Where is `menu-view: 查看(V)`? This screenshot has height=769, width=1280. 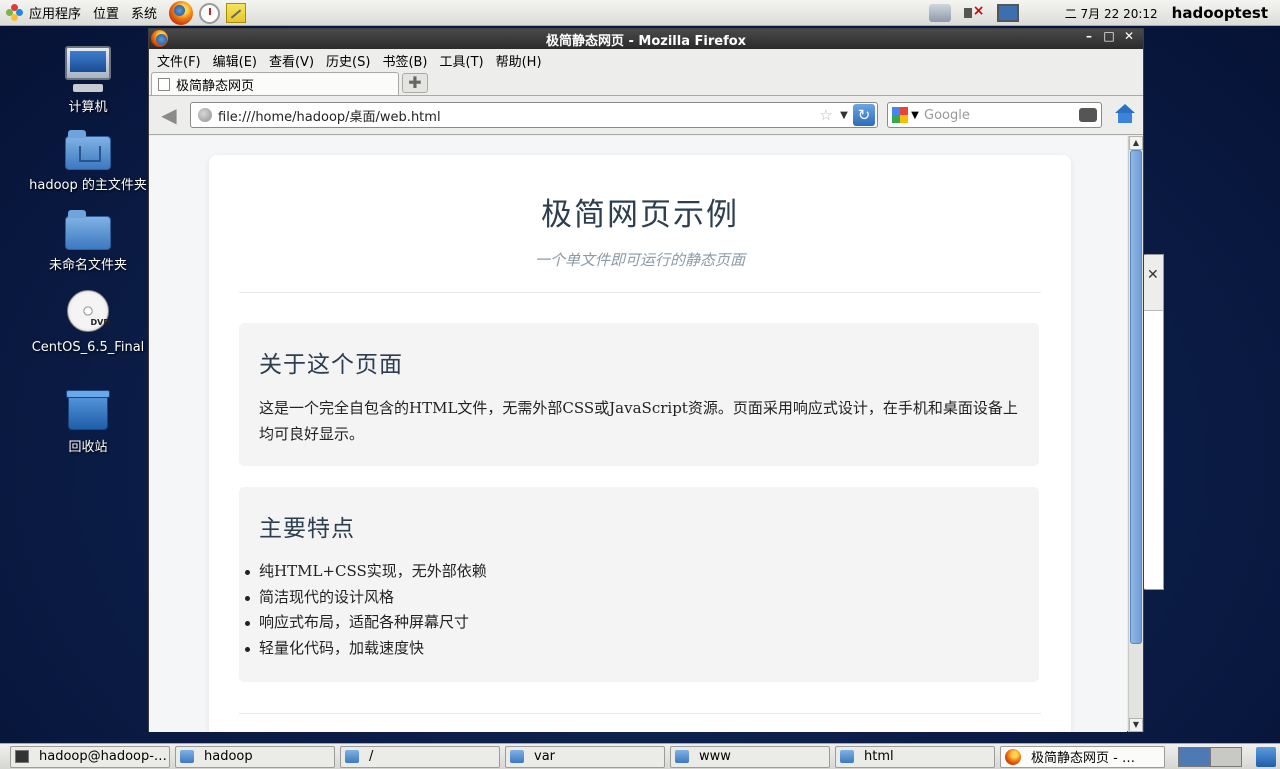
menu-view: 查看(V) is located at coordinates (291, 60).